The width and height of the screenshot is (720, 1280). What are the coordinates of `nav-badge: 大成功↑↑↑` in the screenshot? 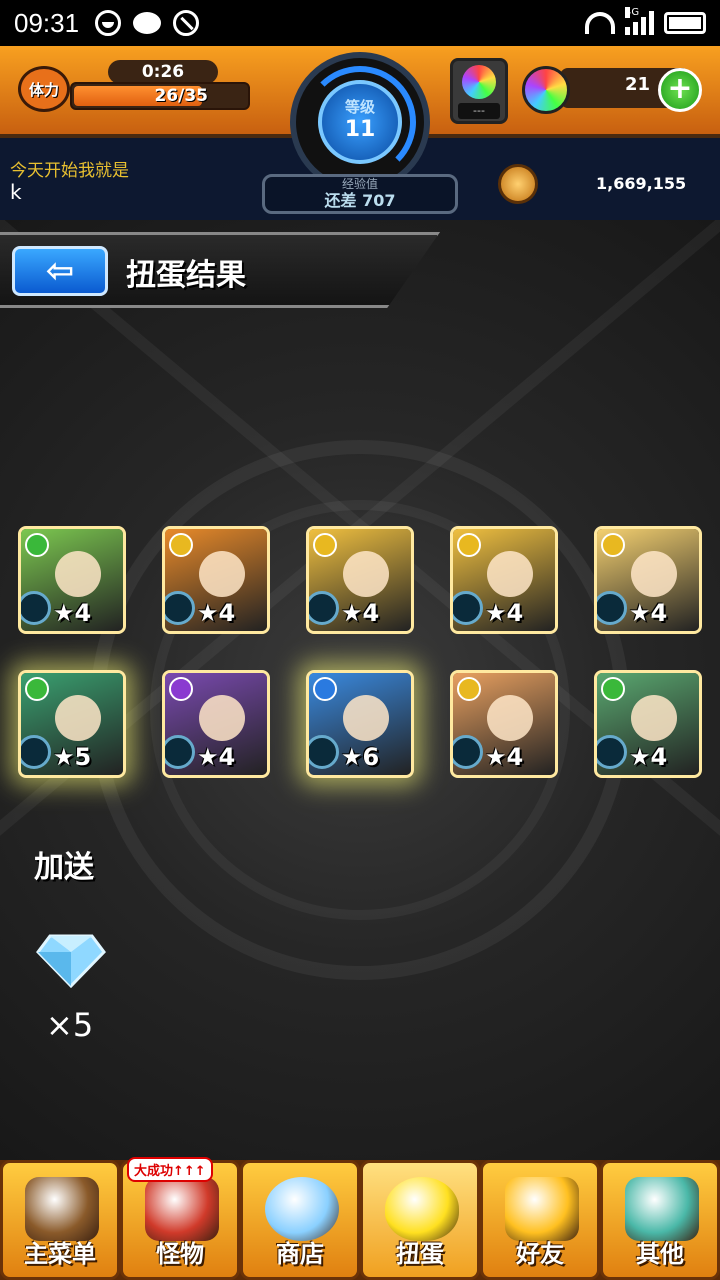 It's located at (170, 1169).